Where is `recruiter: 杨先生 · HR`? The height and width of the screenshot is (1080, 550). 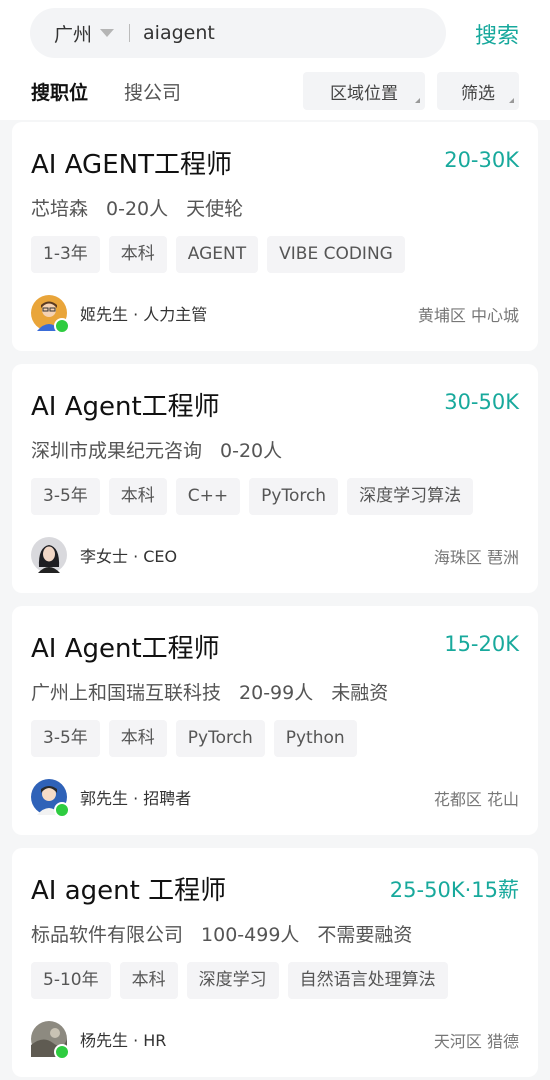 recruiter: 杨先生 · HR is located at coordinates (99, 1040).